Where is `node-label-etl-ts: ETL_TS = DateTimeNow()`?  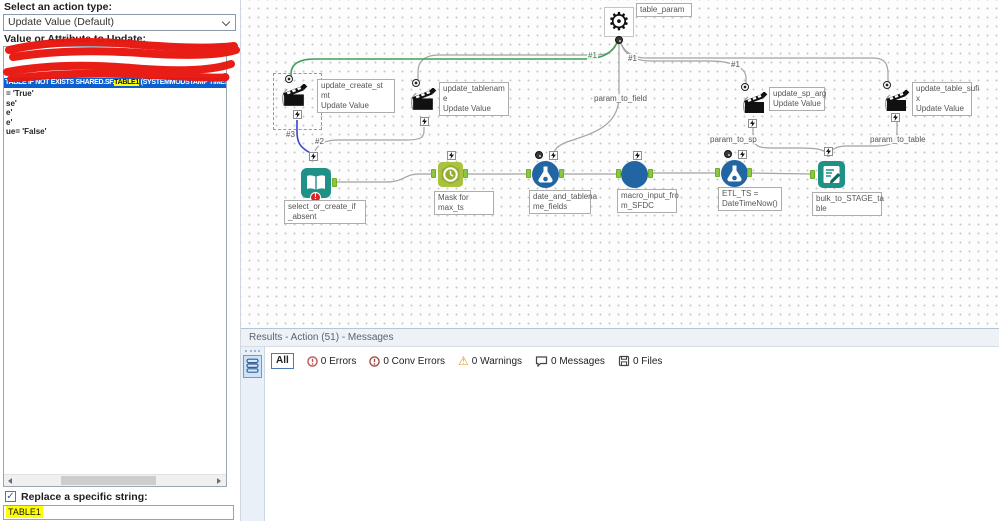
node-label-etl-ts: ETL_TS = DateTimeNow() is located at coordinates (750, 199).